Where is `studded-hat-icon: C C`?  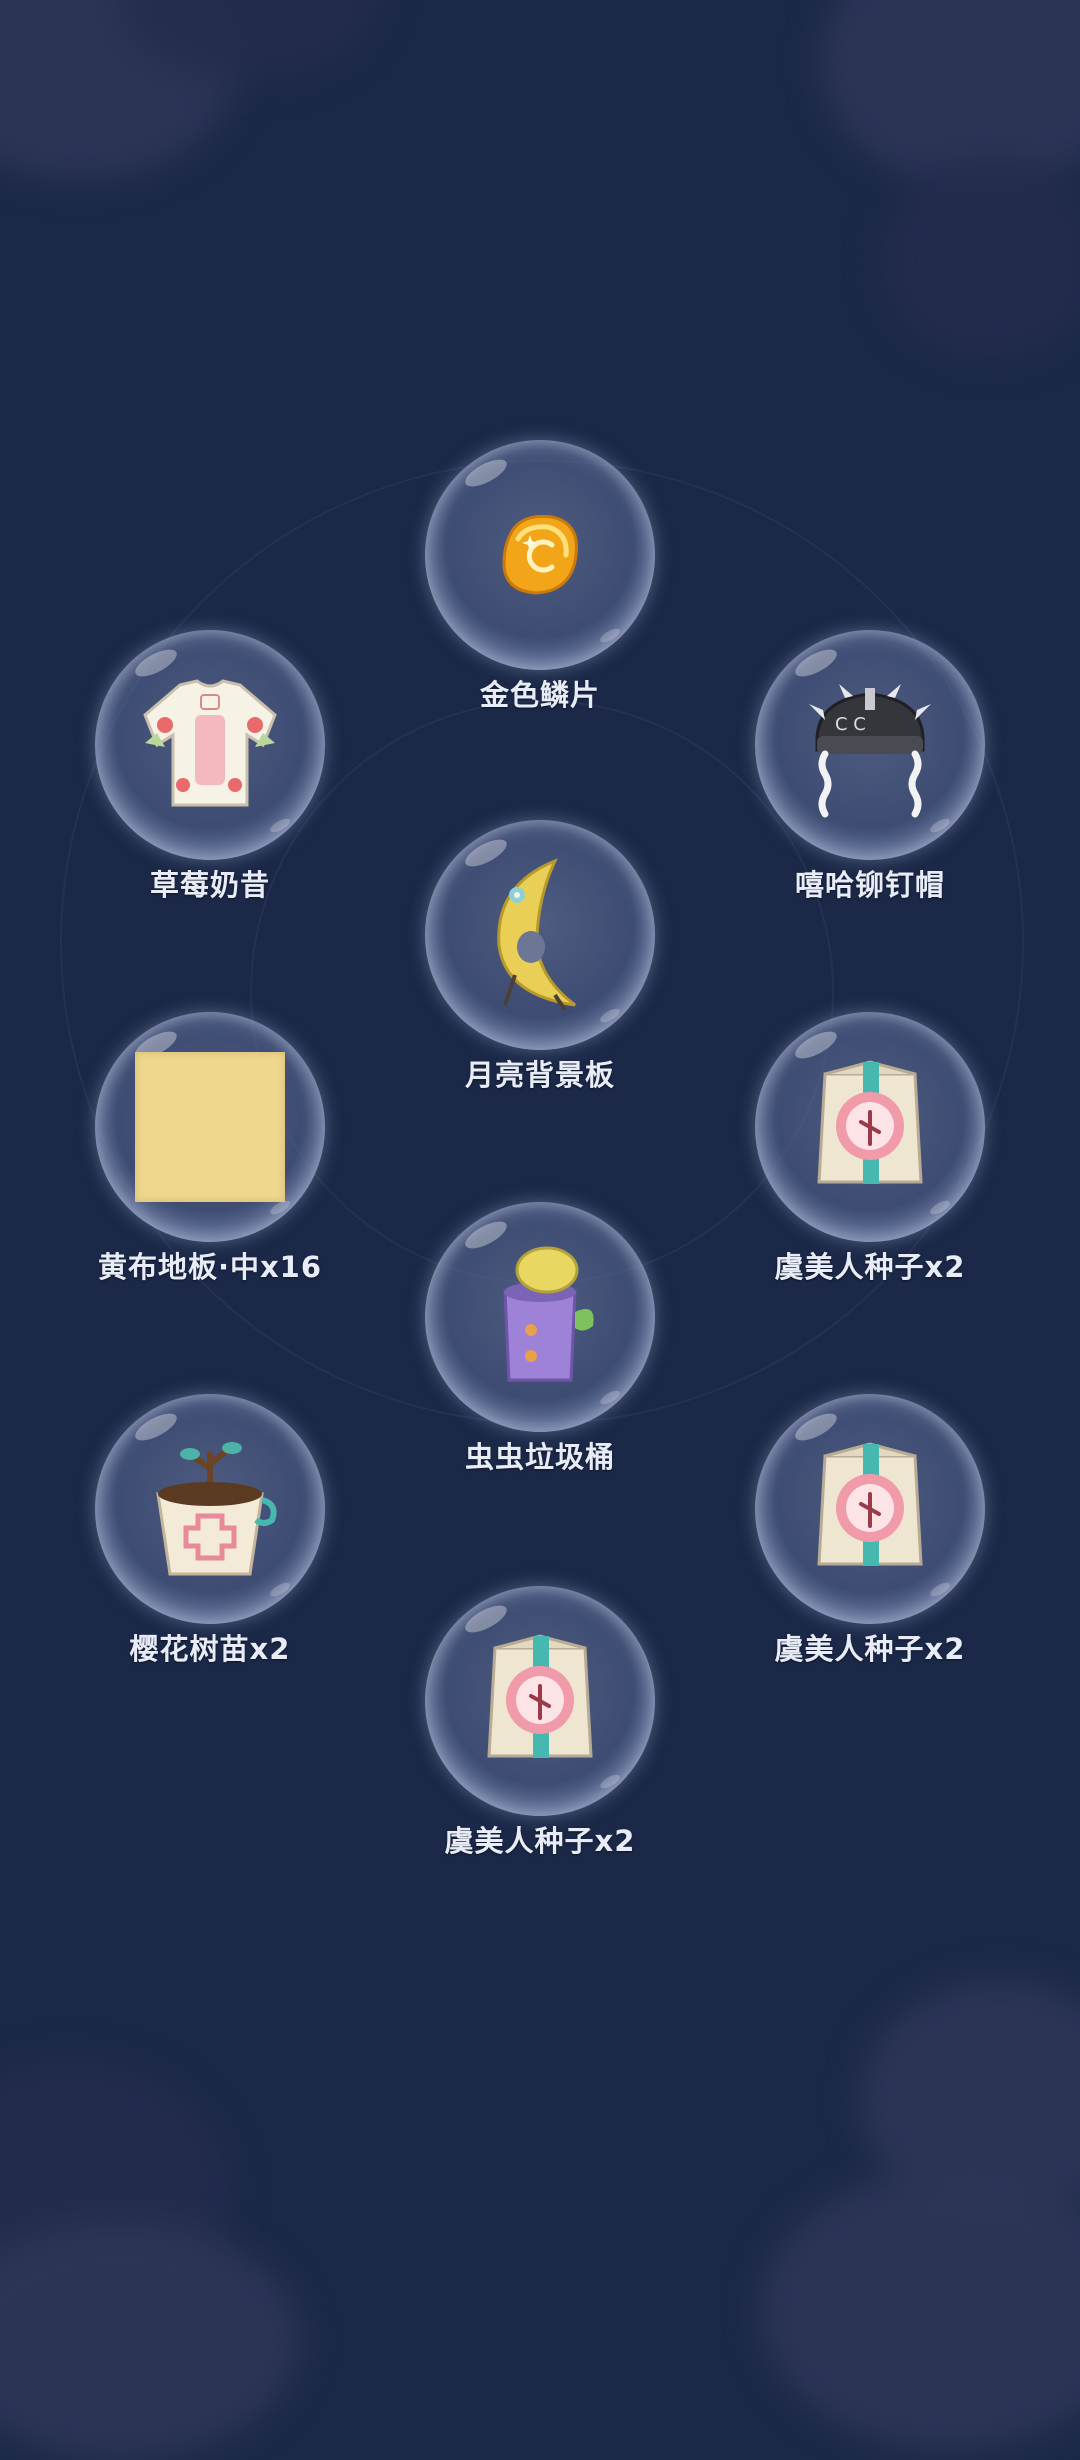
studded-hat-icon: C C is located at coordinates (870, 751).